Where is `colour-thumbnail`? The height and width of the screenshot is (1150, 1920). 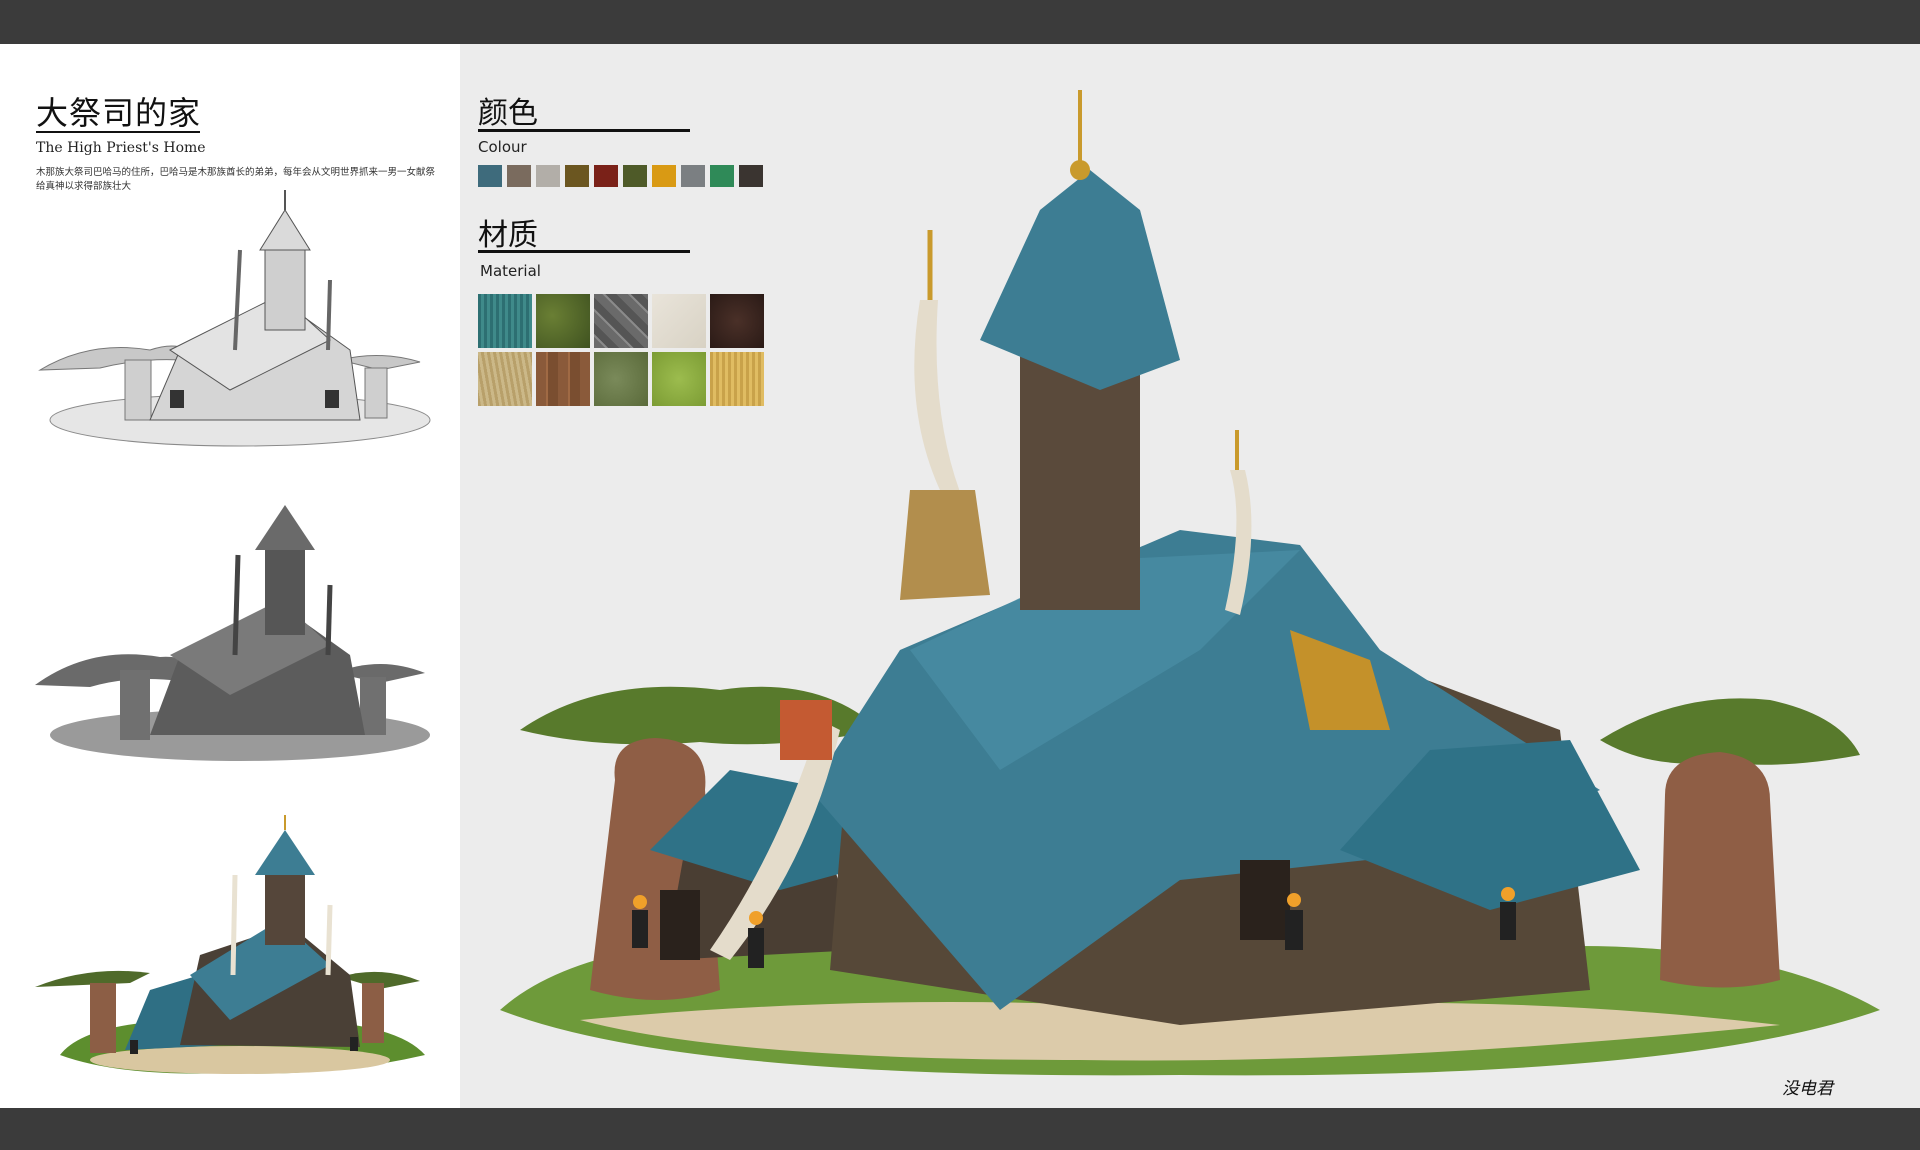
colour-thumbnail is located at coordinates (230, 944).